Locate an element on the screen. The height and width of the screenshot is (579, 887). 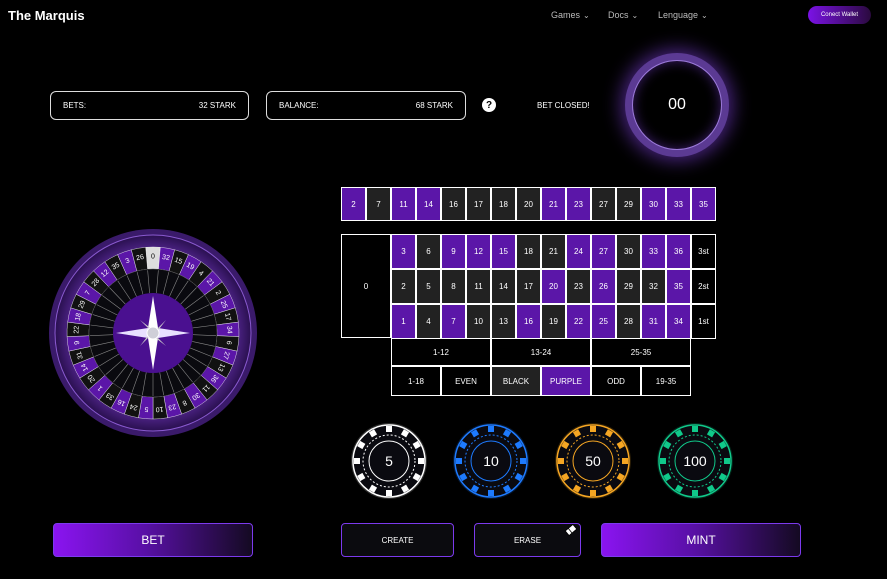
chip-50-value: 50 is located at coordinates (593, 461).